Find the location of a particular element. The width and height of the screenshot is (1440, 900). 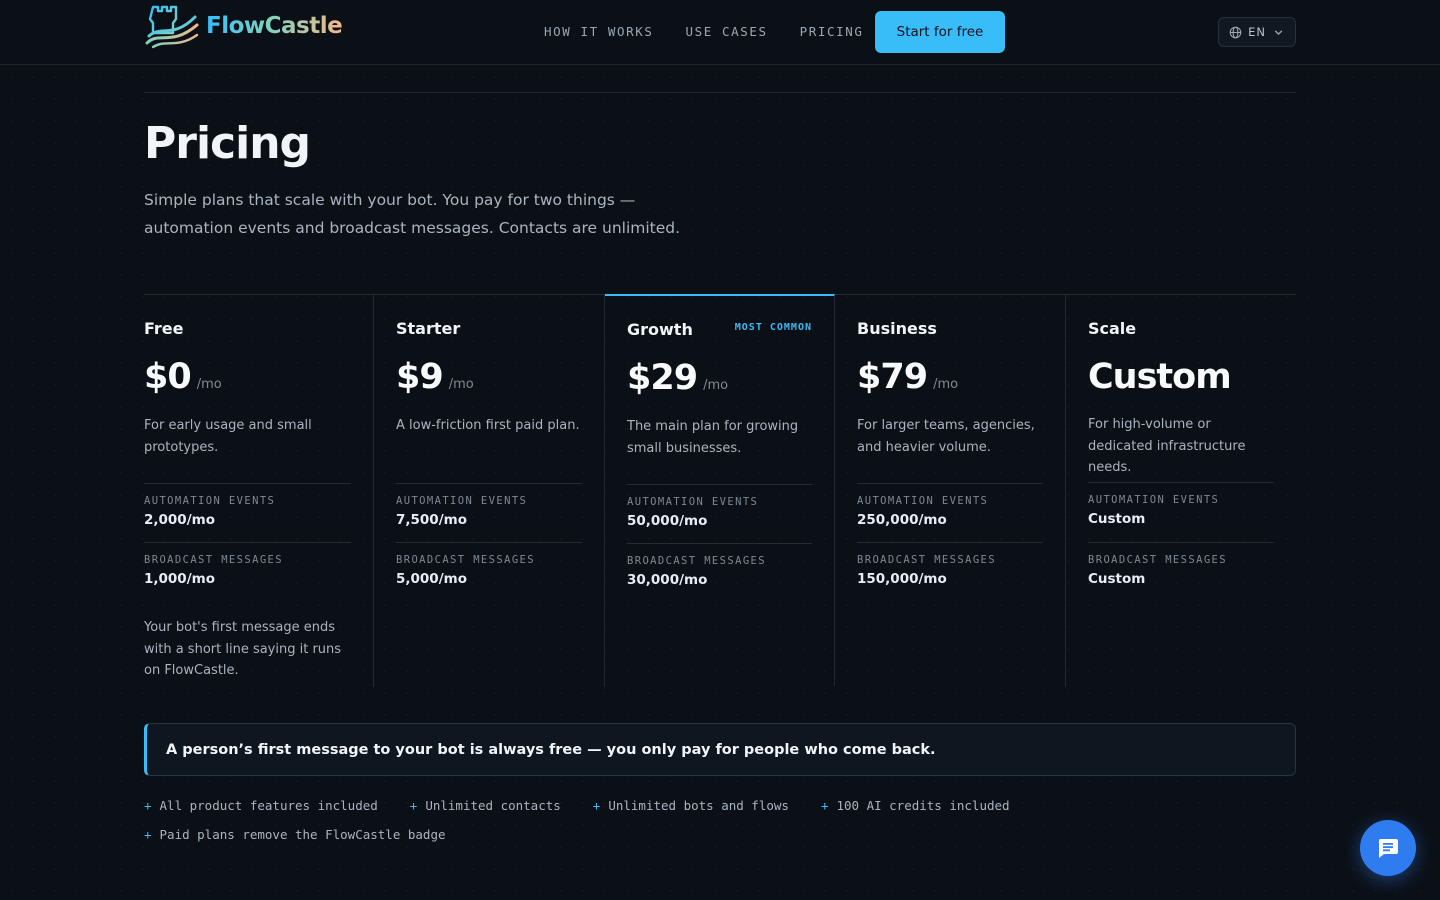

castle-logo-icon is located at coordinates (172, 27).